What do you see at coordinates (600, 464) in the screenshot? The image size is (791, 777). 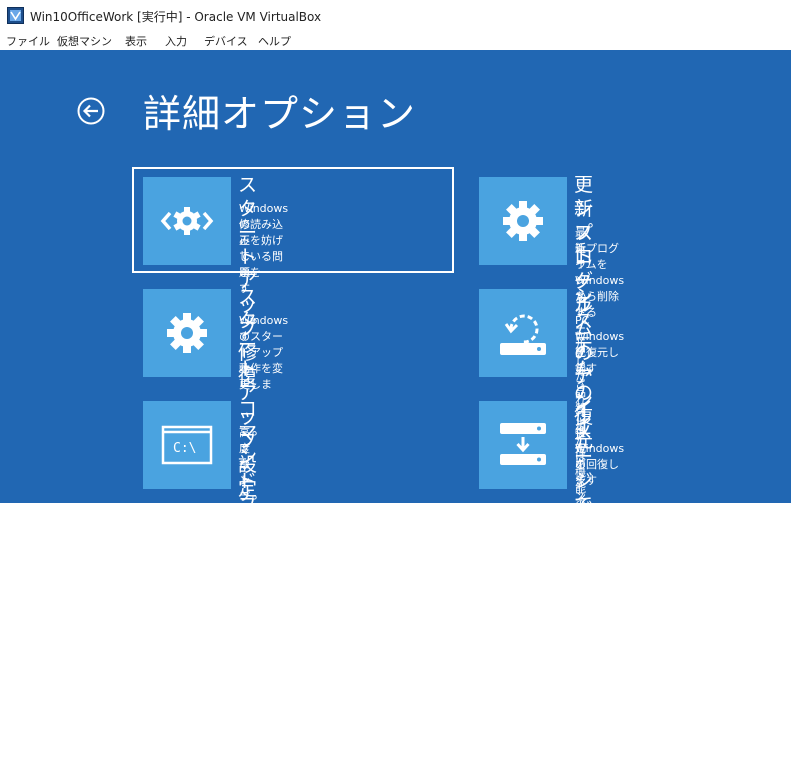 I see `option-desc-line: Windows を回復します` at bounding box center [600, 464].